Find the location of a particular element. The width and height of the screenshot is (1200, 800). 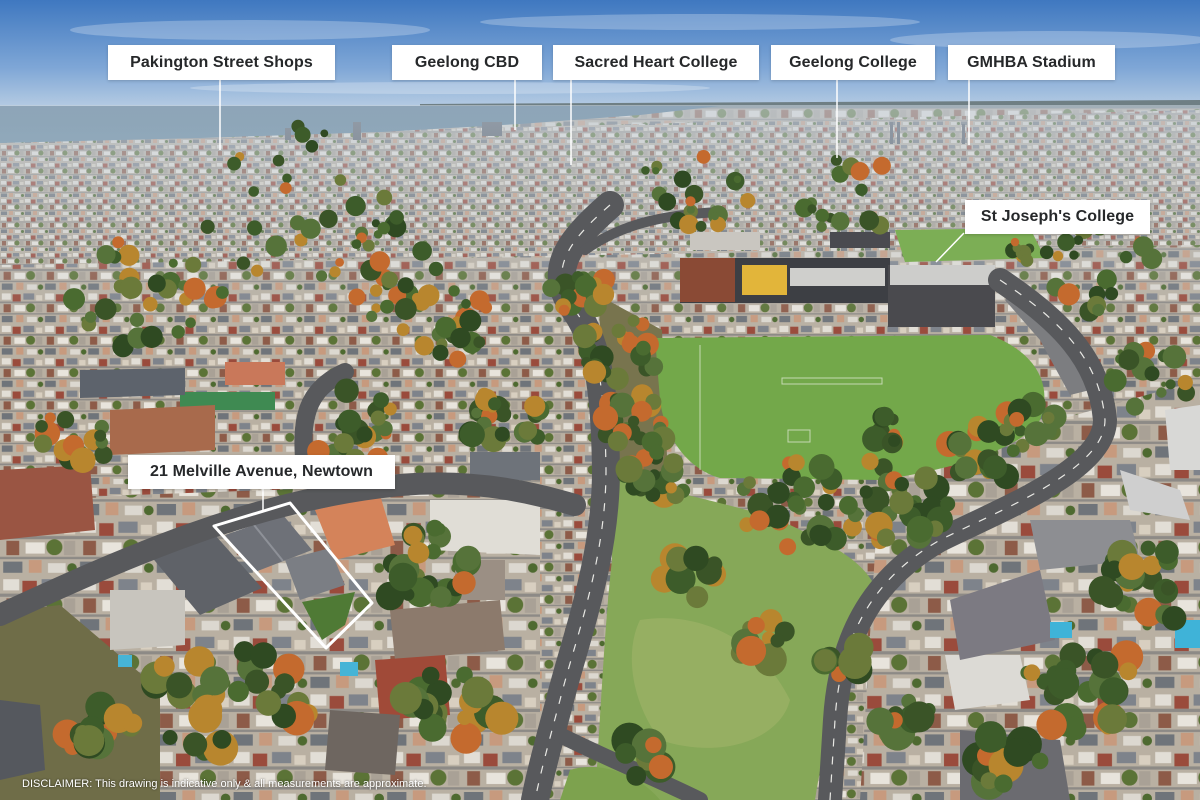

landmark-label-geelong-college: Geelong College is located at coordinates (853, 62).